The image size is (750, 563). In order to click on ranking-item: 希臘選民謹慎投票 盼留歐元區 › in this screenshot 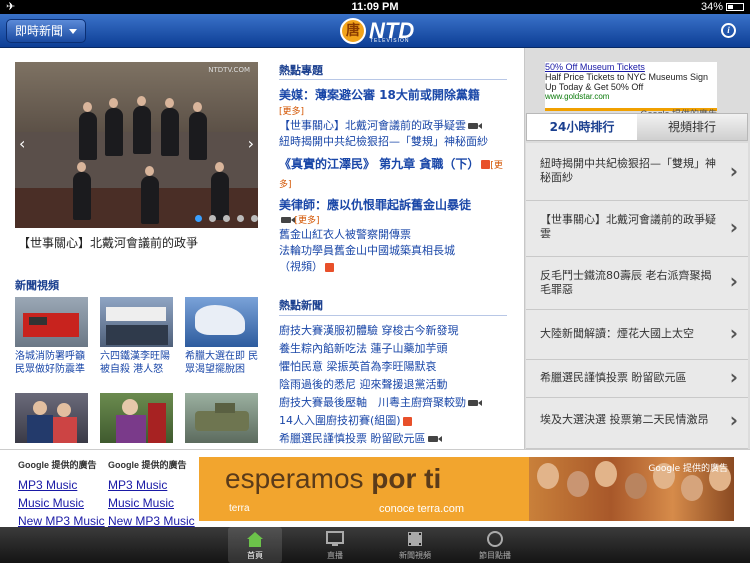, I will do `click(637, 379)`.